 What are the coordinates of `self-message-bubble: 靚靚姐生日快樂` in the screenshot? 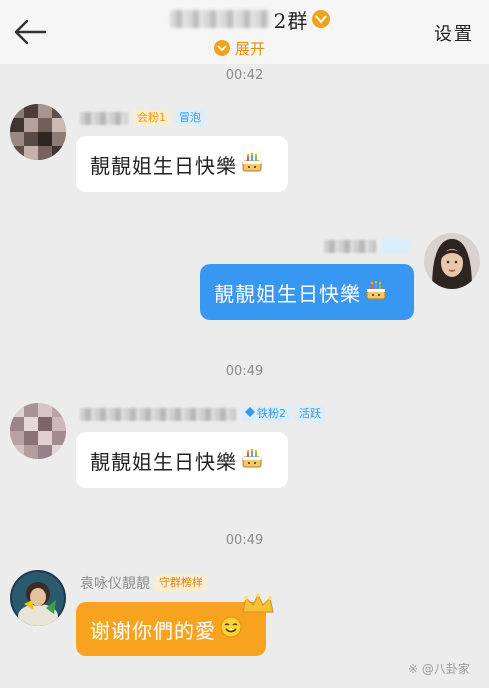 It's located at (307, 292).